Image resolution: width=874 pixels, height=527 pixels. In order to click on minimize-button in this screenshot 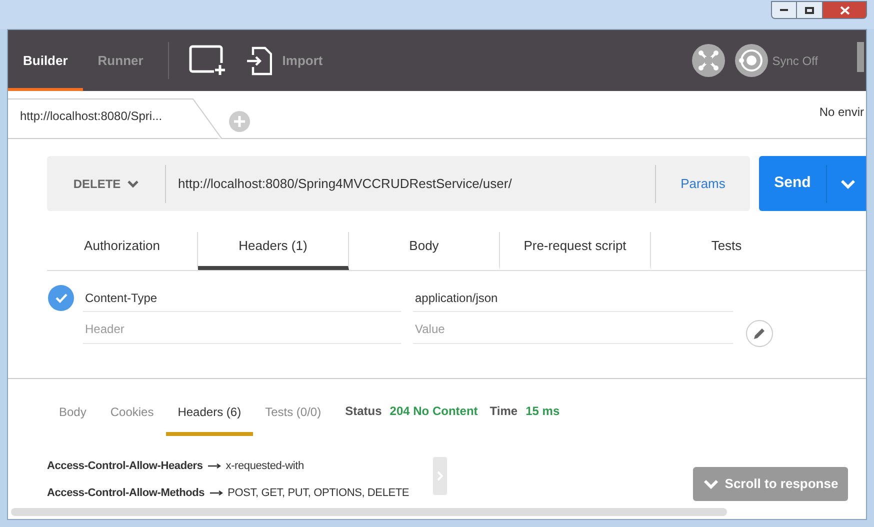, I will do `click(784, 10)`.